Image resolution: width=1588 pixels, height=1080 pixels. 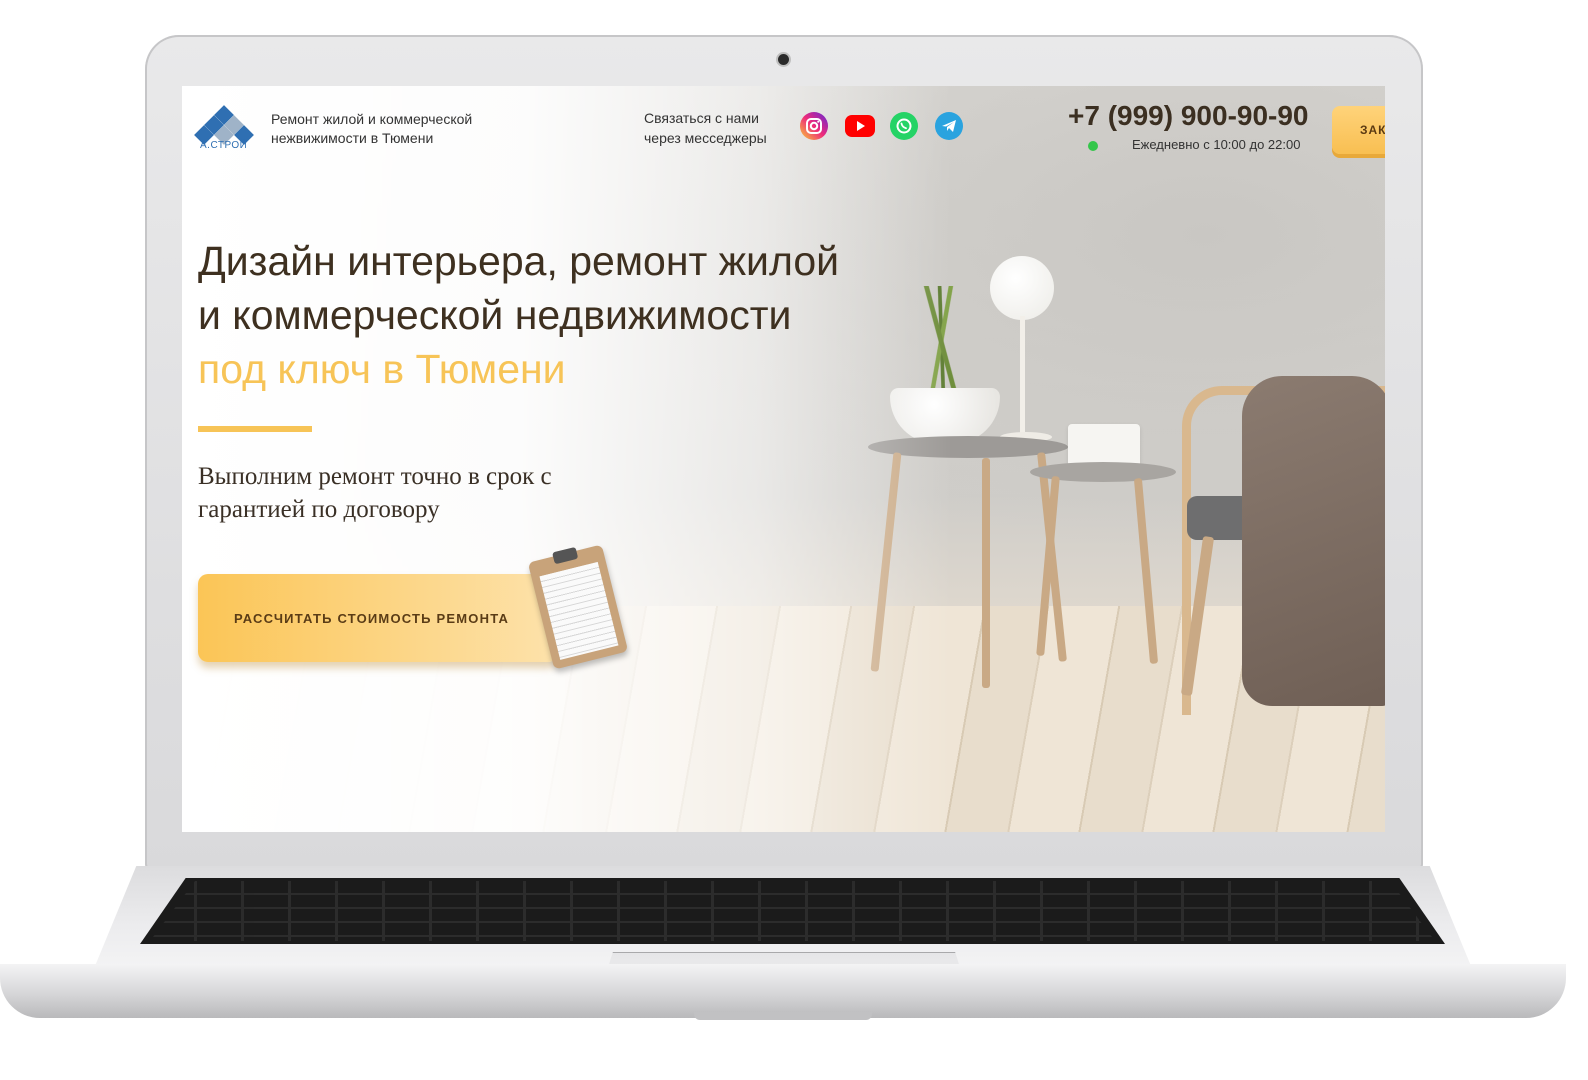 What do you see at coordinates (949, 126) in the screenshot?
I see `telegram-icon` at bounding box center [949, 126].